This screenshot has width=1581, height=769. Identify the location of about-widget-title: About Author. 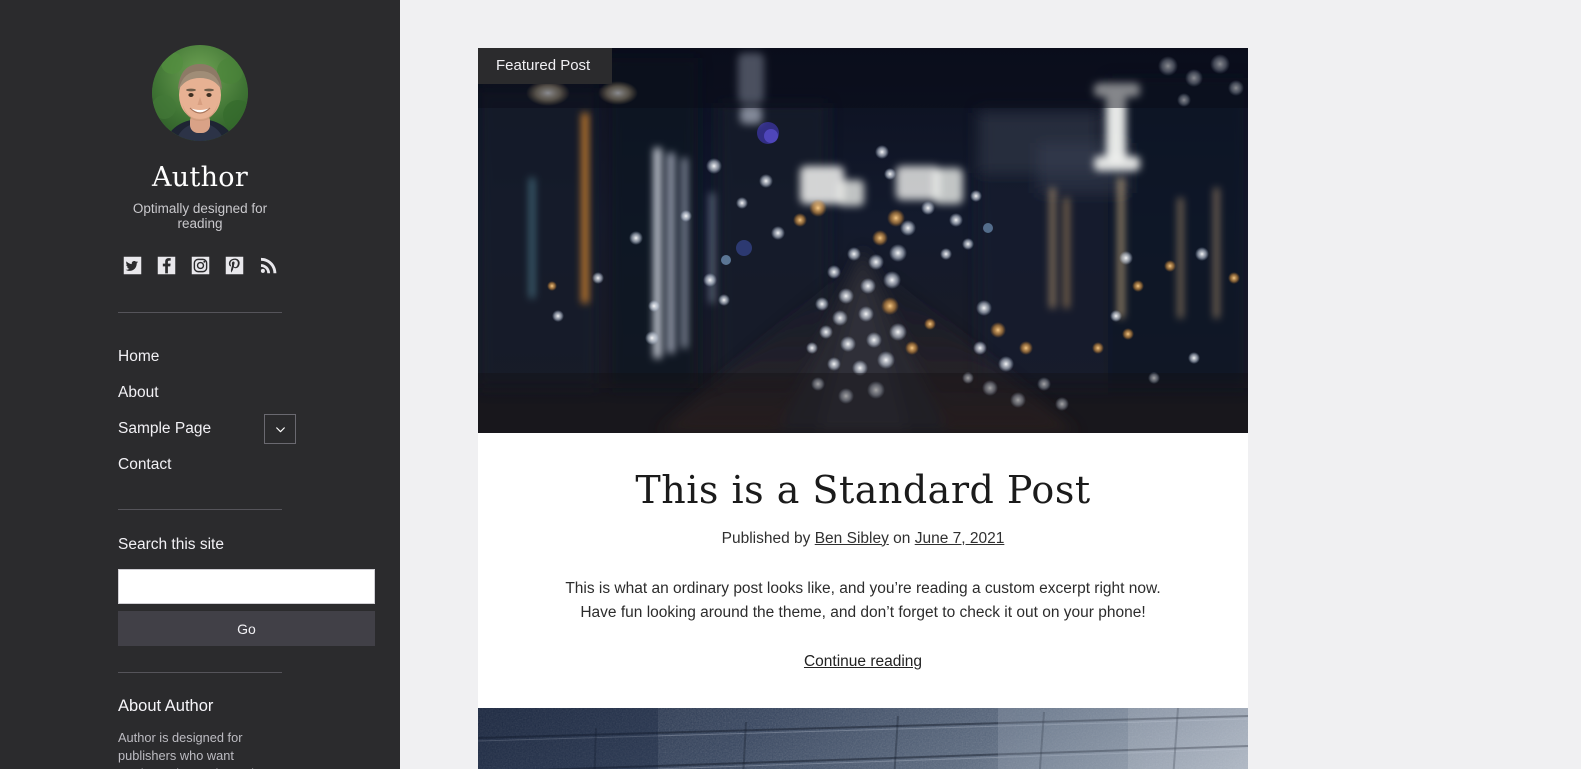
(166, 706).